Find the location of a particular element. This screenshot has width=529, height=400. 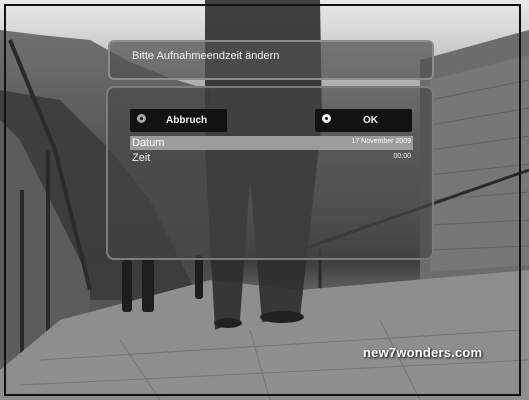

cancel-button: Abbruch is located at coordinates (178, 120).